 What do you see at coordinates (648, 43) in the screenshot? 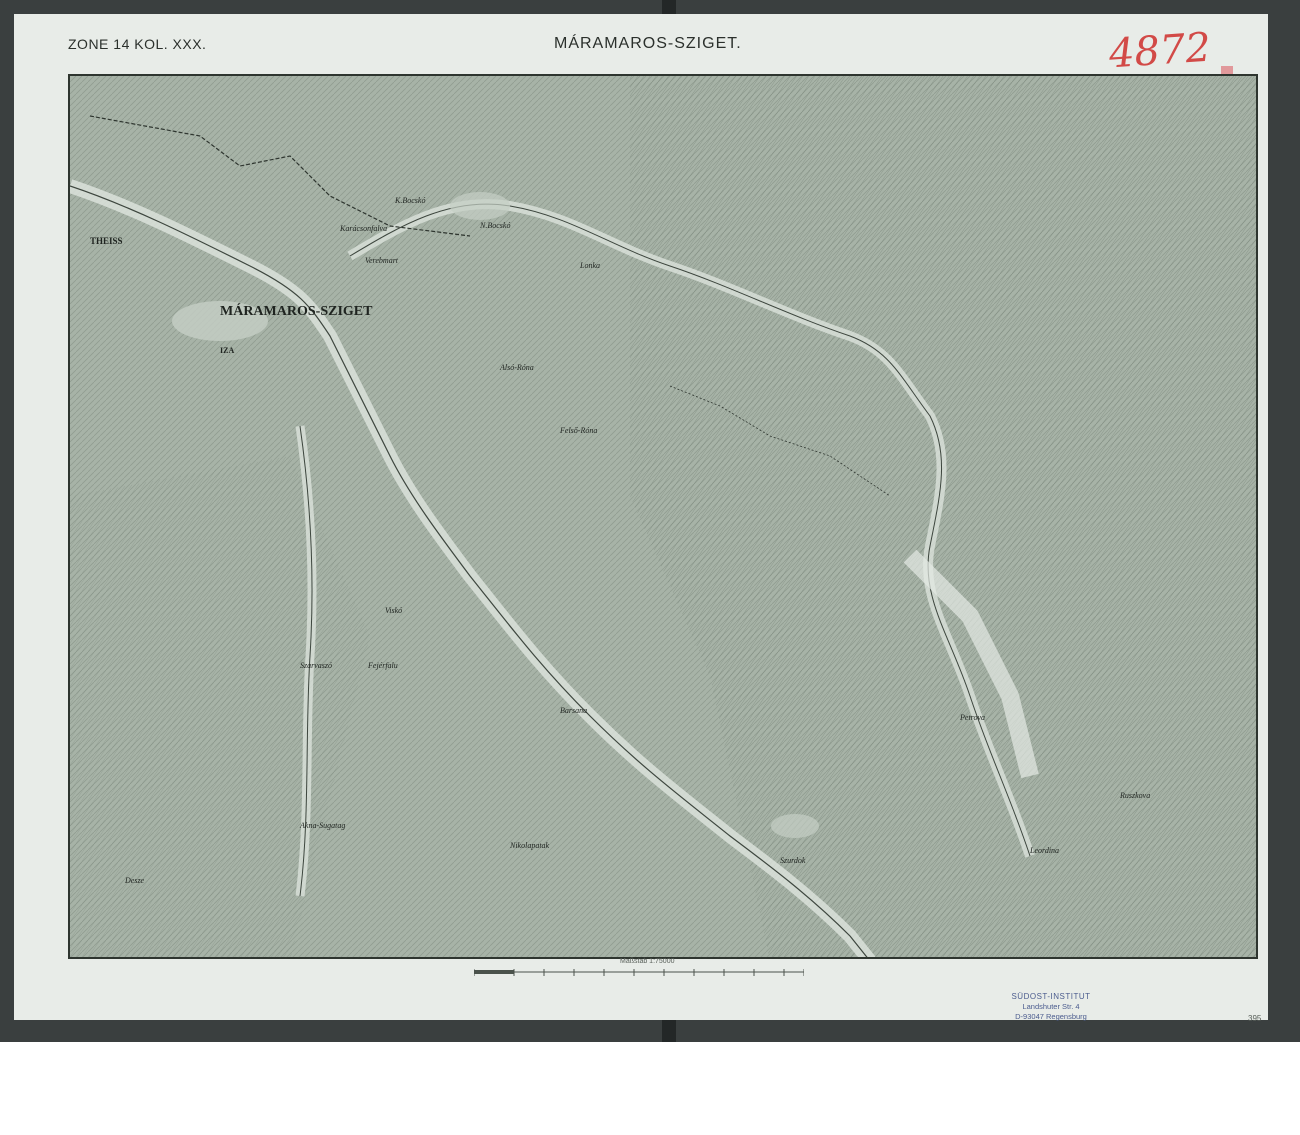
I see `sheet-title: MÁRAMAROS-SZIGET.` at bounding box center [648, 43].